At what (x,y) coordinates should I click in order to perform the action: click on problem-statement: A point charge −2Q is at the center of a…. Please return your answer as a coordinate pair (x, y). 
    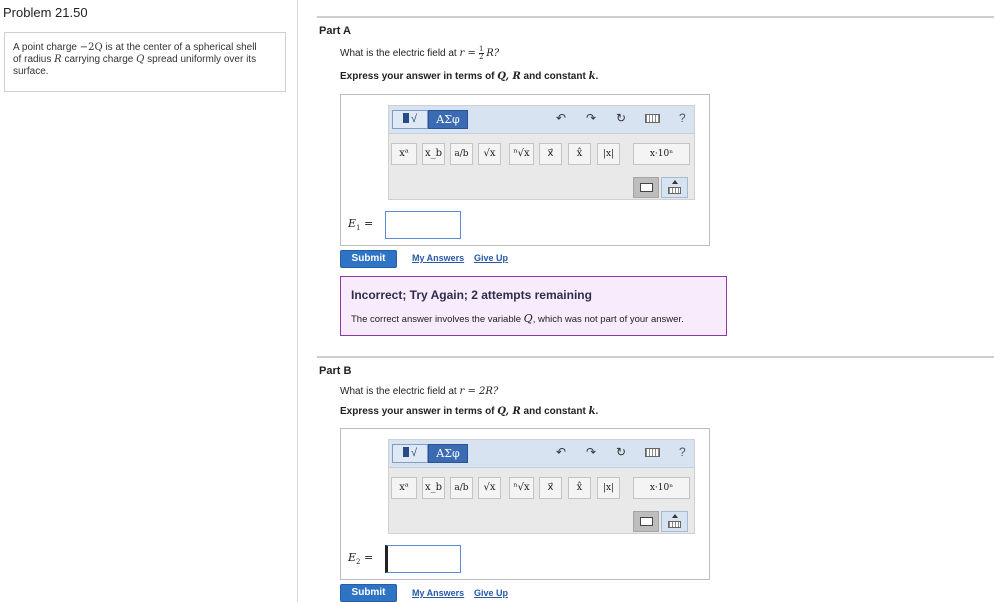
    Looking at the image, I should click on (145, 62).